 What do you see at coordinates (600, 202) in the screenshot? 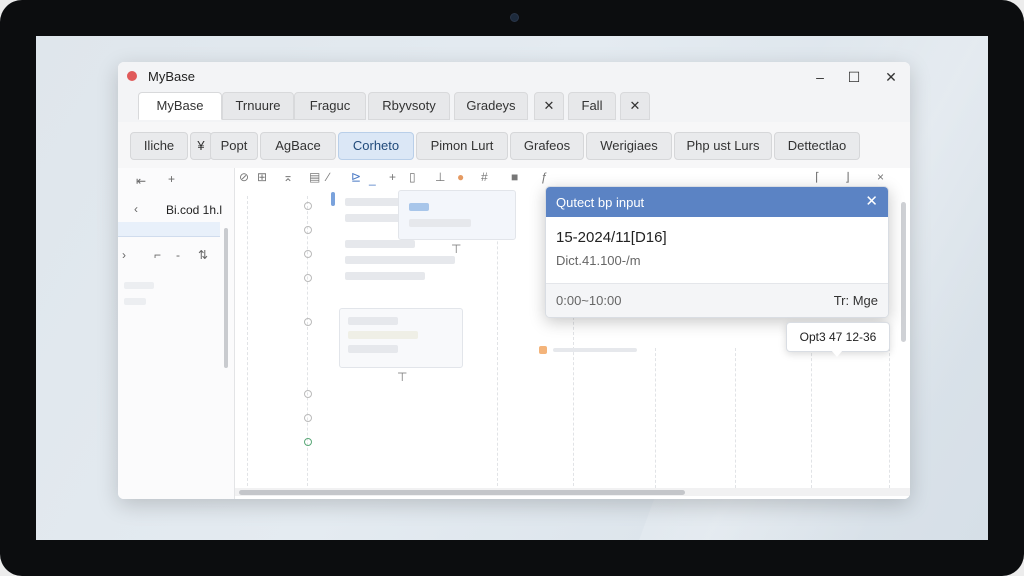
I see `dialog-title: Qutect bp input` at bounding box center [600, 202].